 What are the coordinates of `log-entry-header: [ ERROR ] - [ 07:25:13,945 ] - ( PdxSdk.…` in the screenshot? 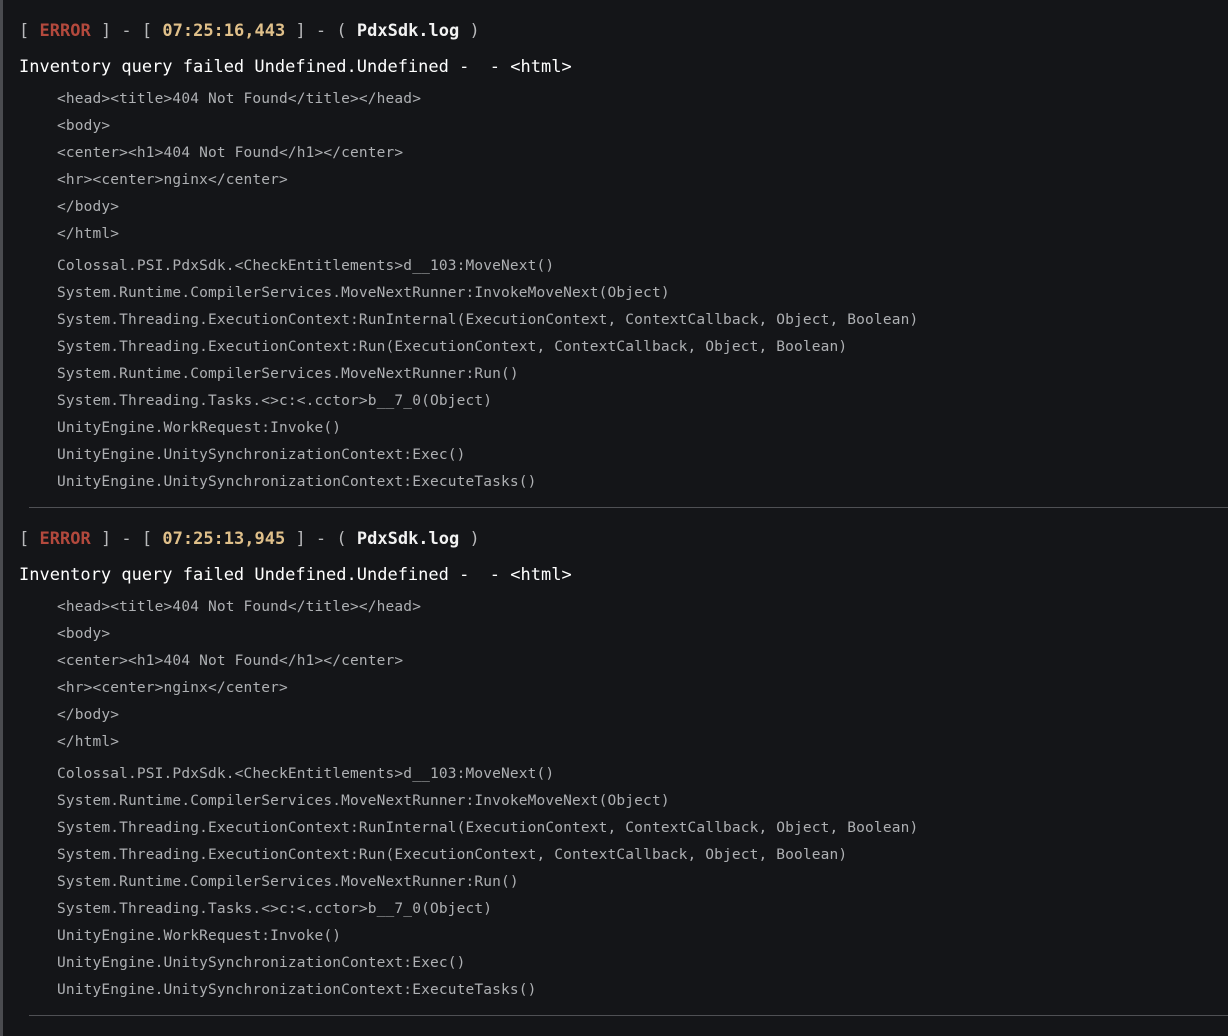 It's located at (249, 539).